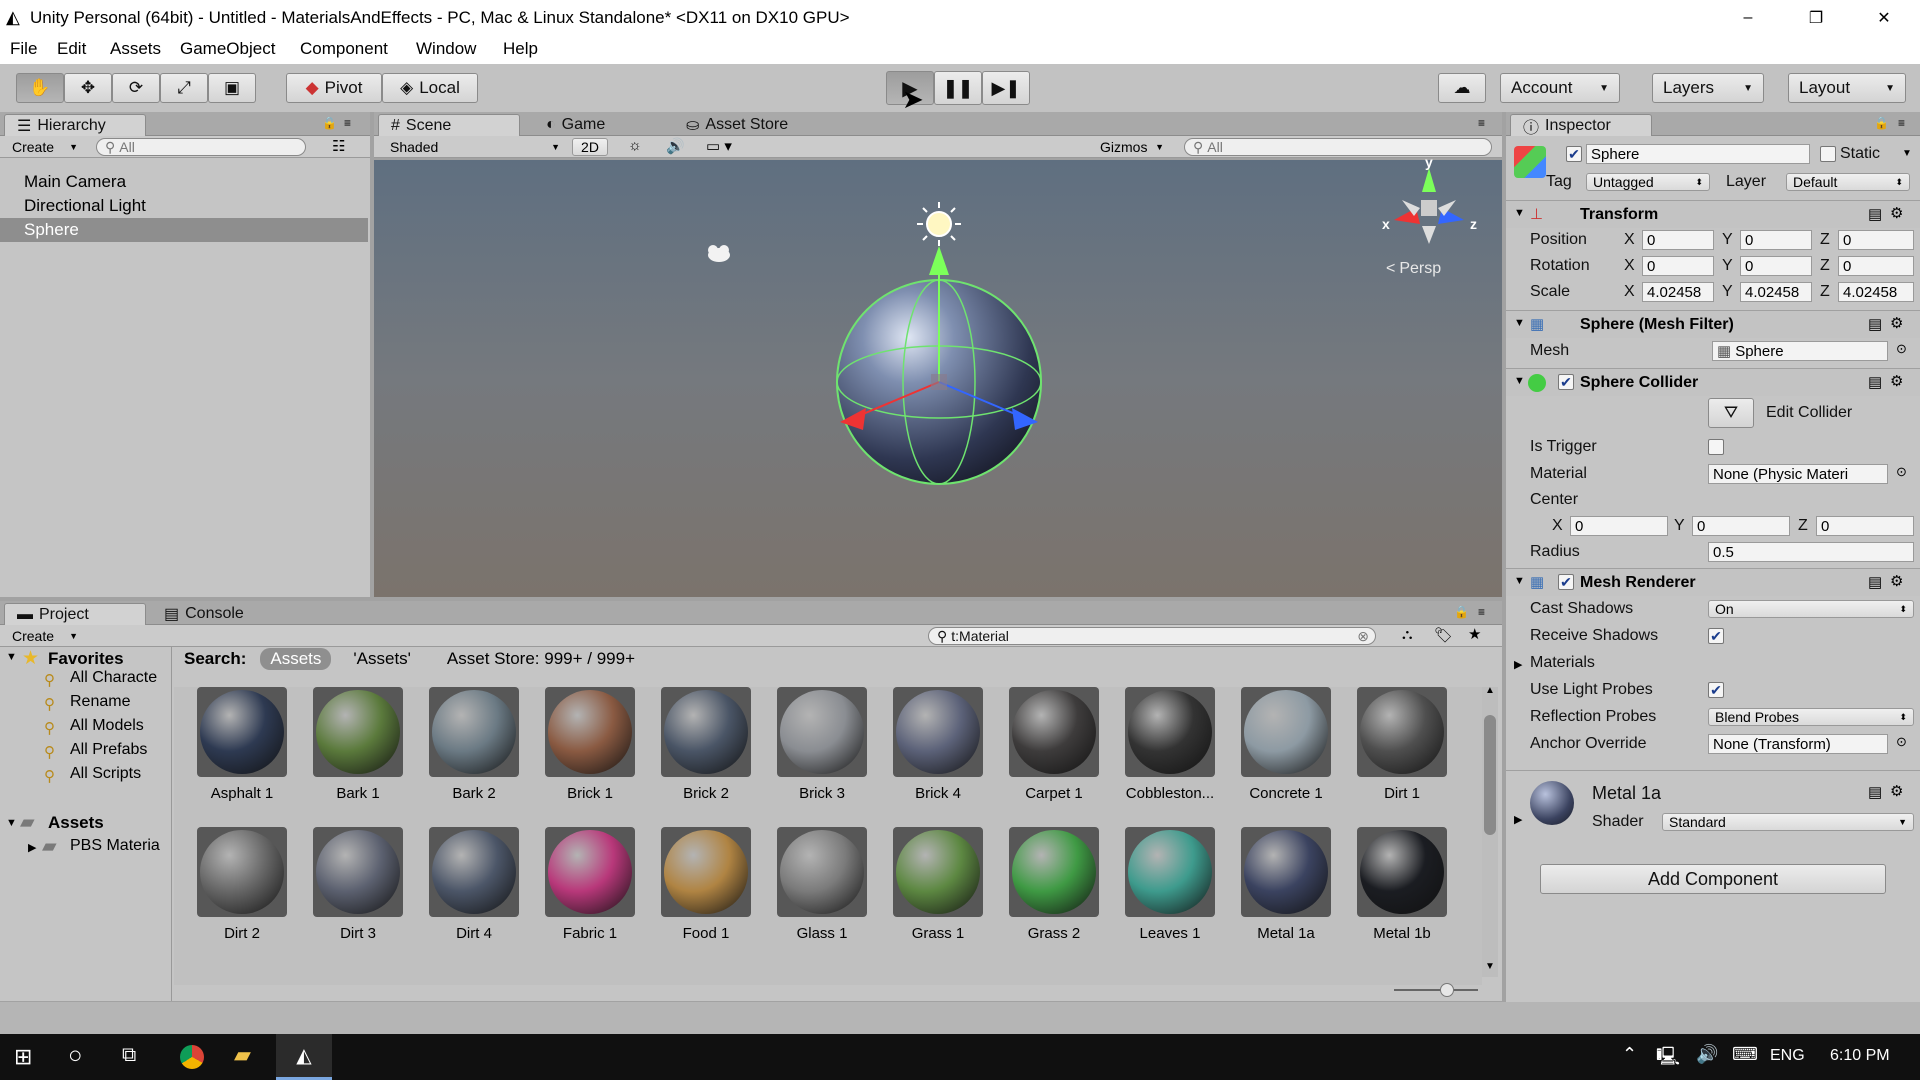 This screenshot has height=1080, width=1920. Describe the element at coordinates (1490, 775) in the screenshot. I see `scrollbar-thumb` at that location.